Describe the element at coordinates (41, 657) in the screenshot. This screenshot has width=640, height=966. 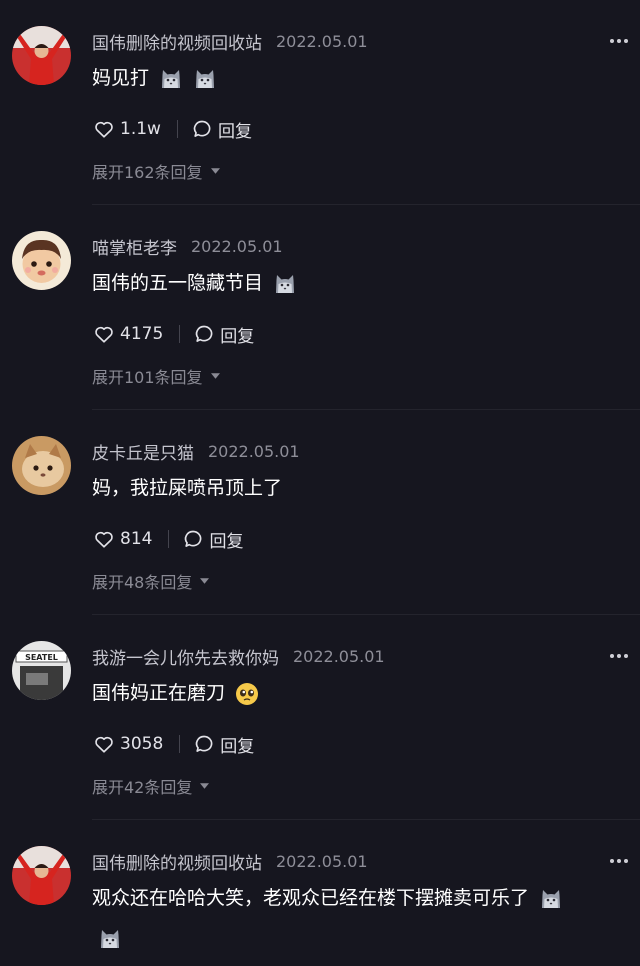
I see `svg-text: SEATEL` at that location.